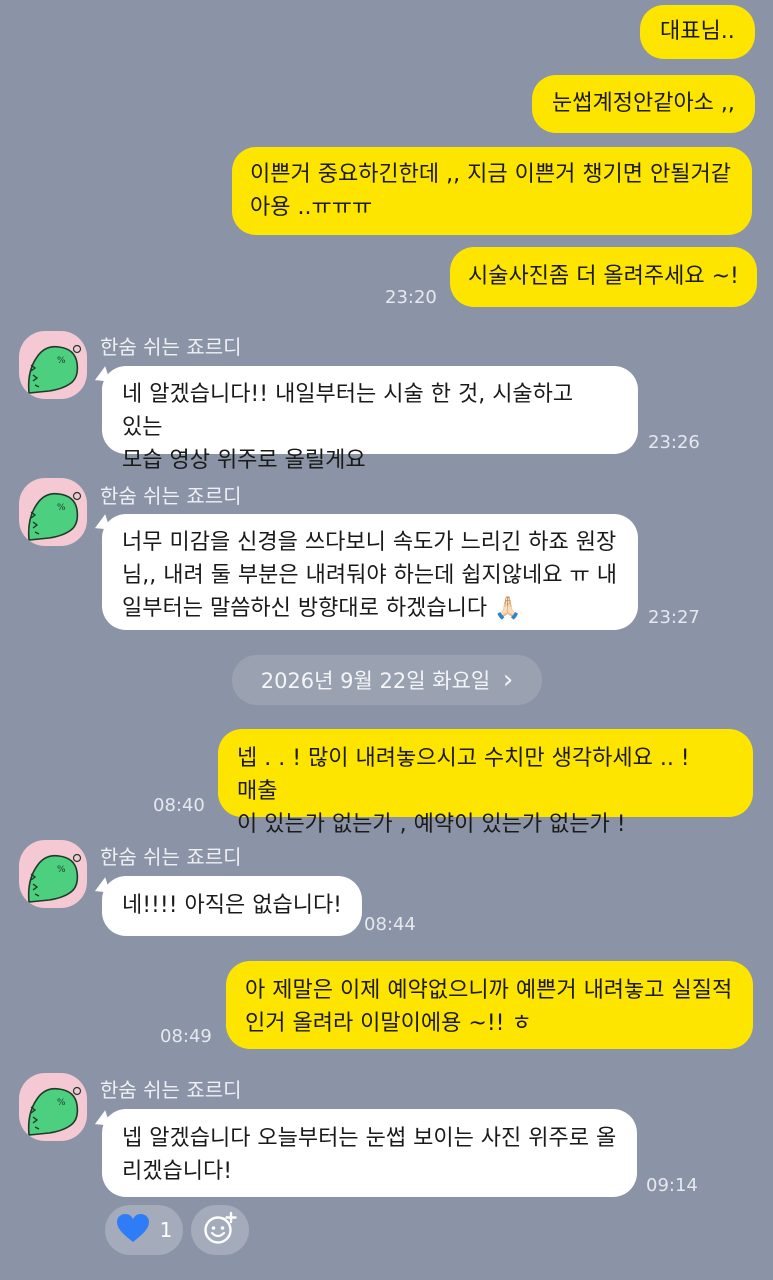 The width and height of the screenshot is (773, 1280). I want to click on message-time: 23:20, so click(411, 297).